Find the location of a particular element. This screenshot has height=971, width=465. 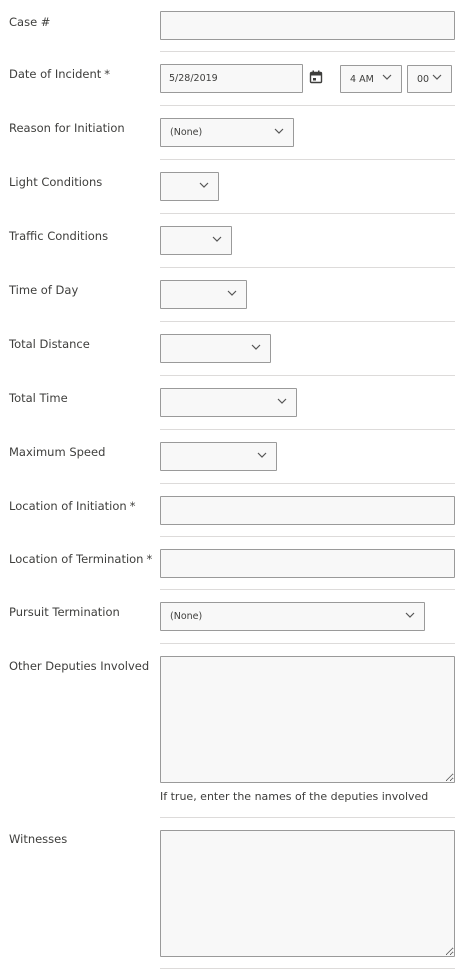

date-of-incident-date-input is located at coordinates (231, 78).